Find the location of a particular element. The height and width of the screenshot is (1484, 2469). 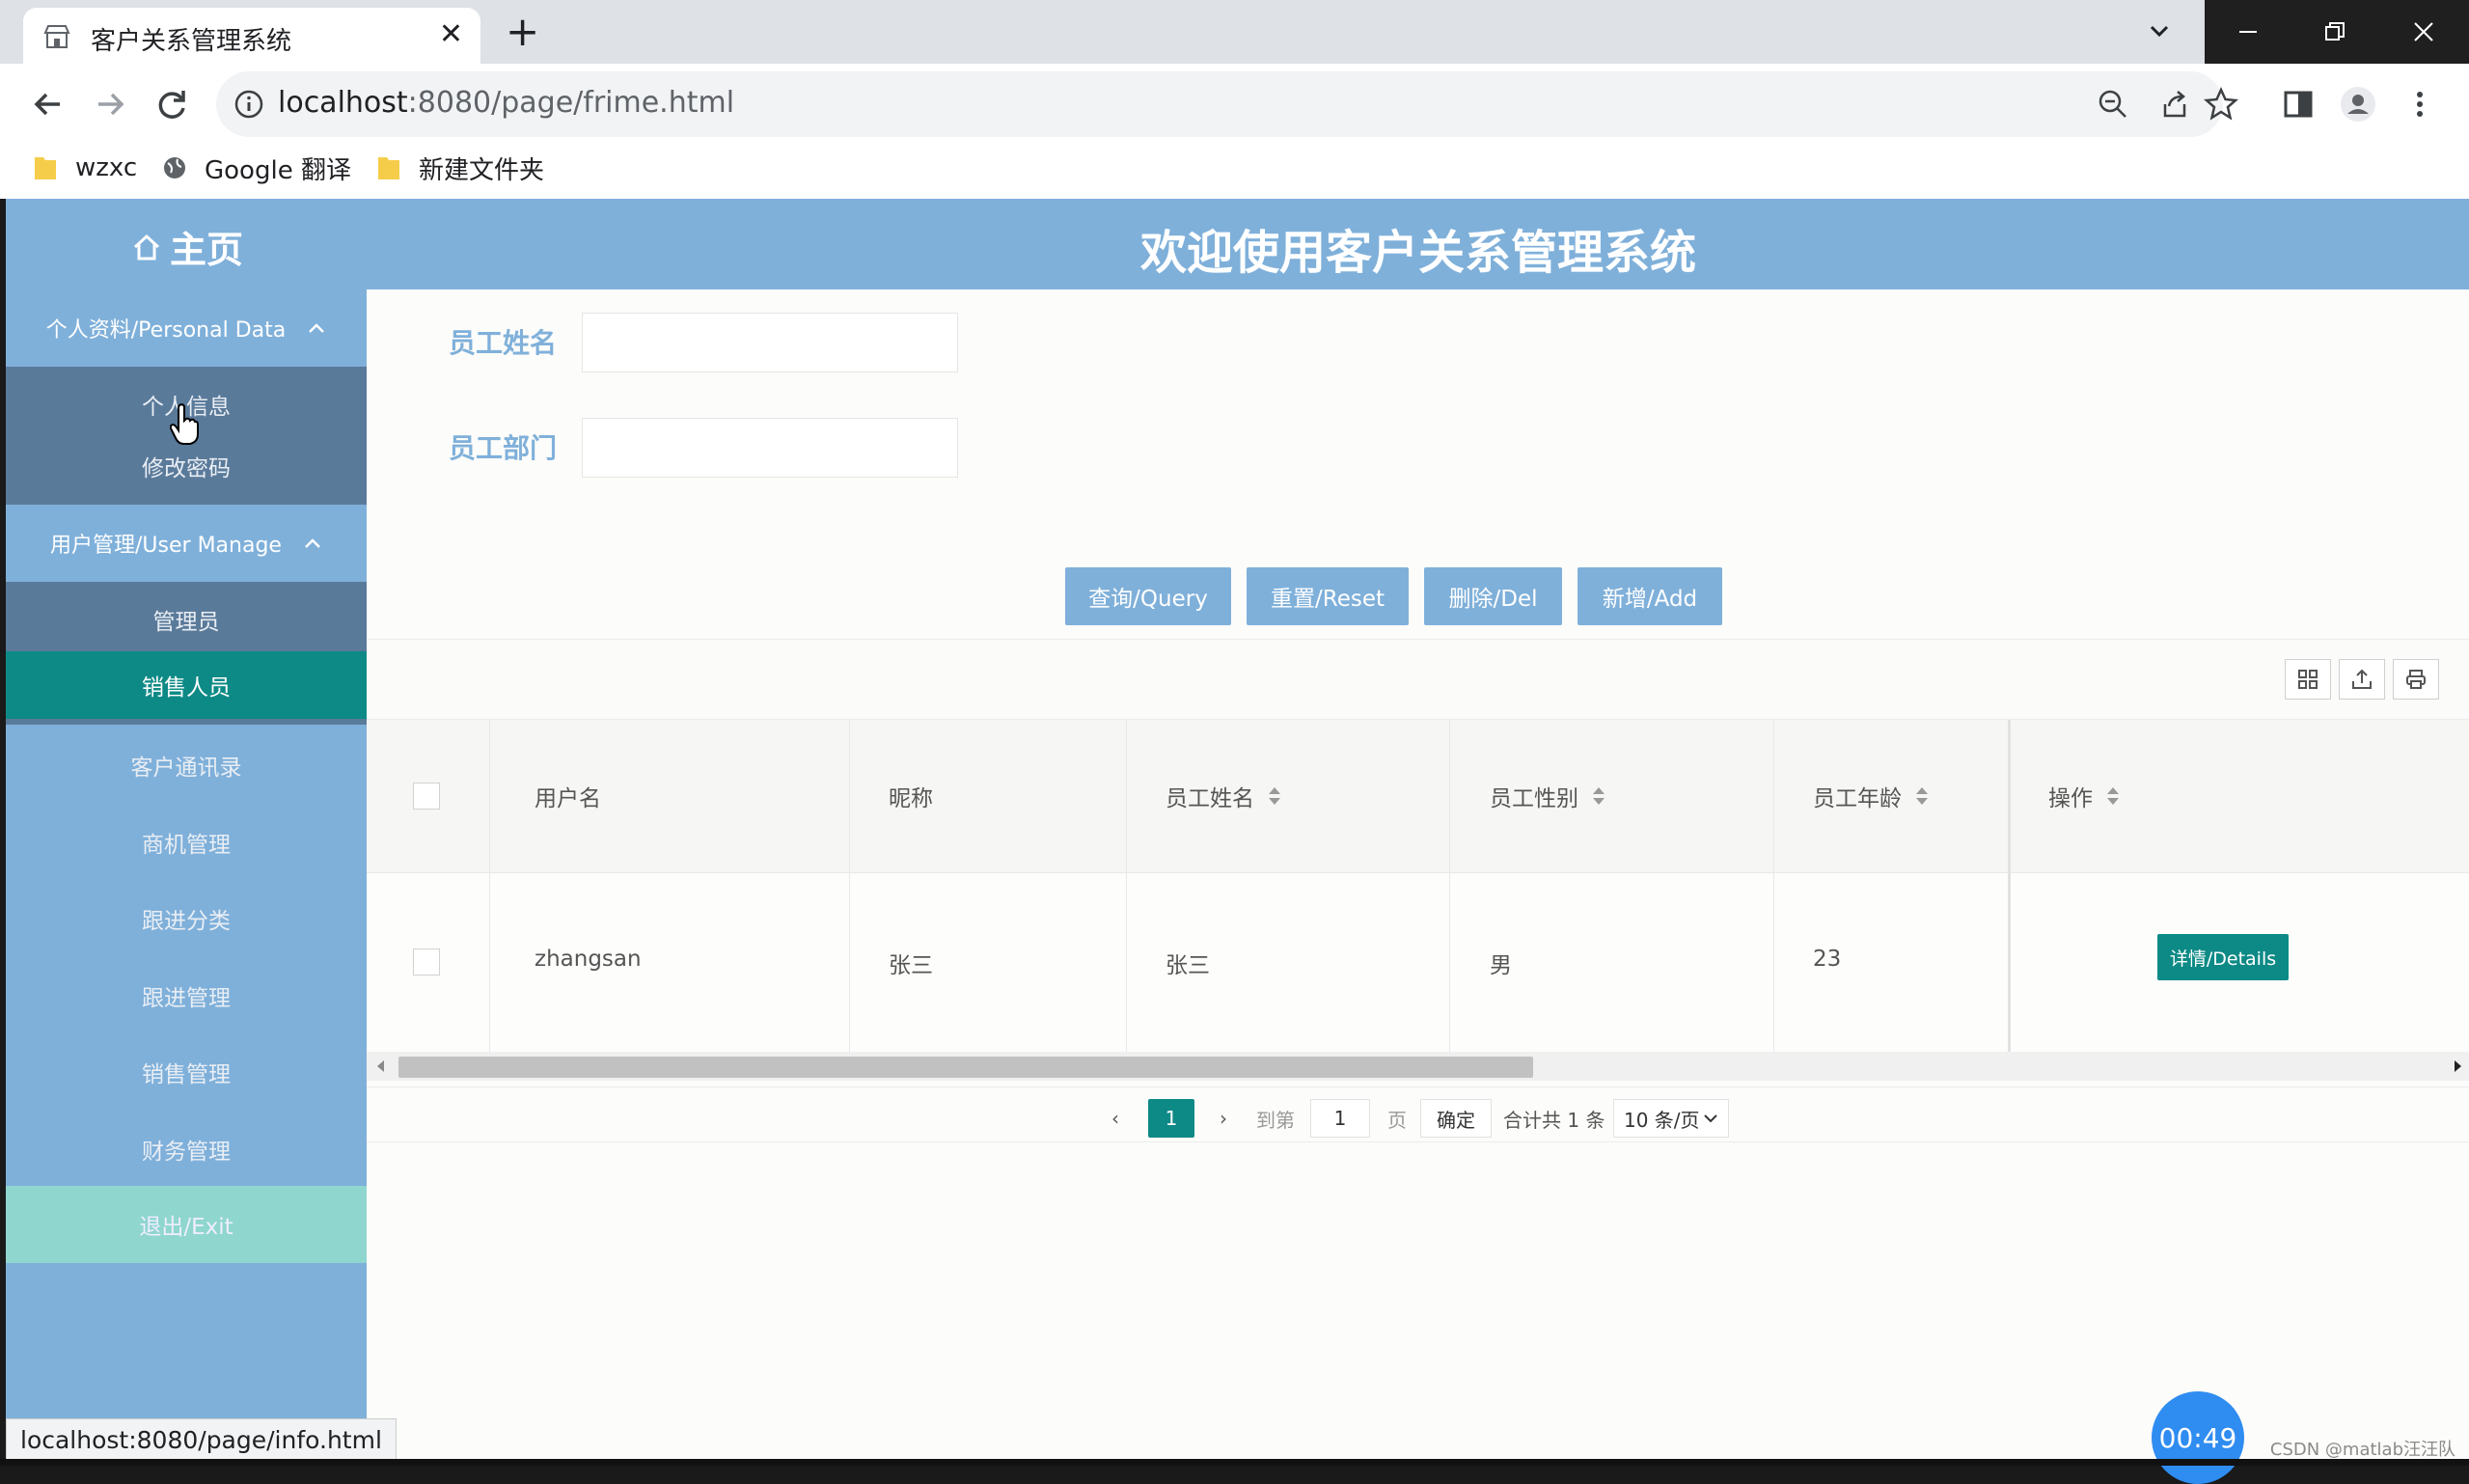

profile-avatar-icon is located at coordinates (2358, 104).